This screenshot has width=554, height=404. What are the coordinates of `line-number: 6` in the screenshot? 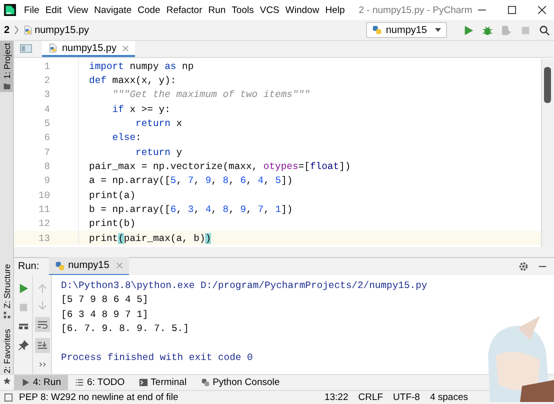 It's located at (47, 138).